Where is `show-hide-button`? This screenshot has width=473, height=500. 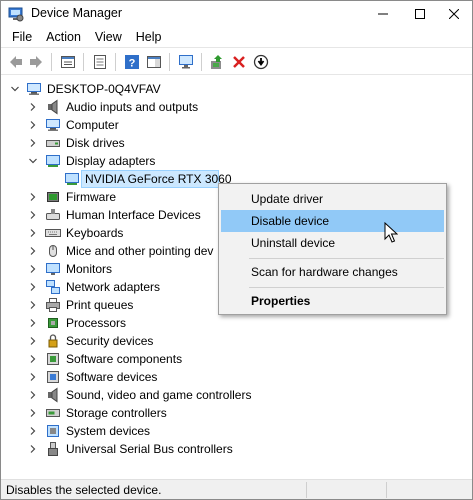
show-hide-button is located at coordinates (100, 62).